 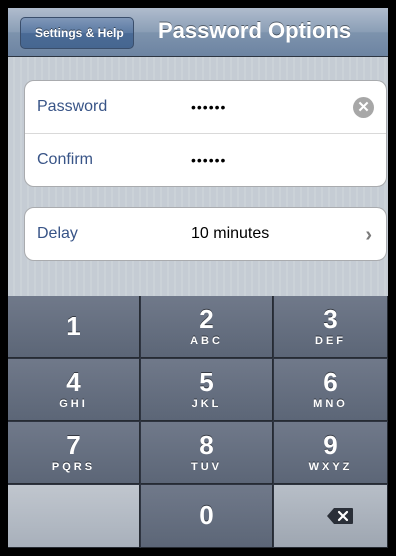 What do you see at coordinates (73, 445) in the screenshot?
I see `key-digit: 7` at bounding box center [73, 445].